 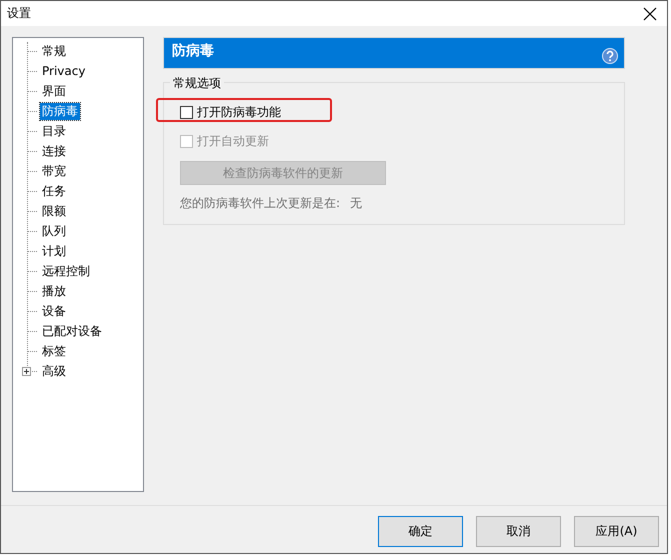 I want to click on dialog-button: 应用(A), so click(x=616, y=531).